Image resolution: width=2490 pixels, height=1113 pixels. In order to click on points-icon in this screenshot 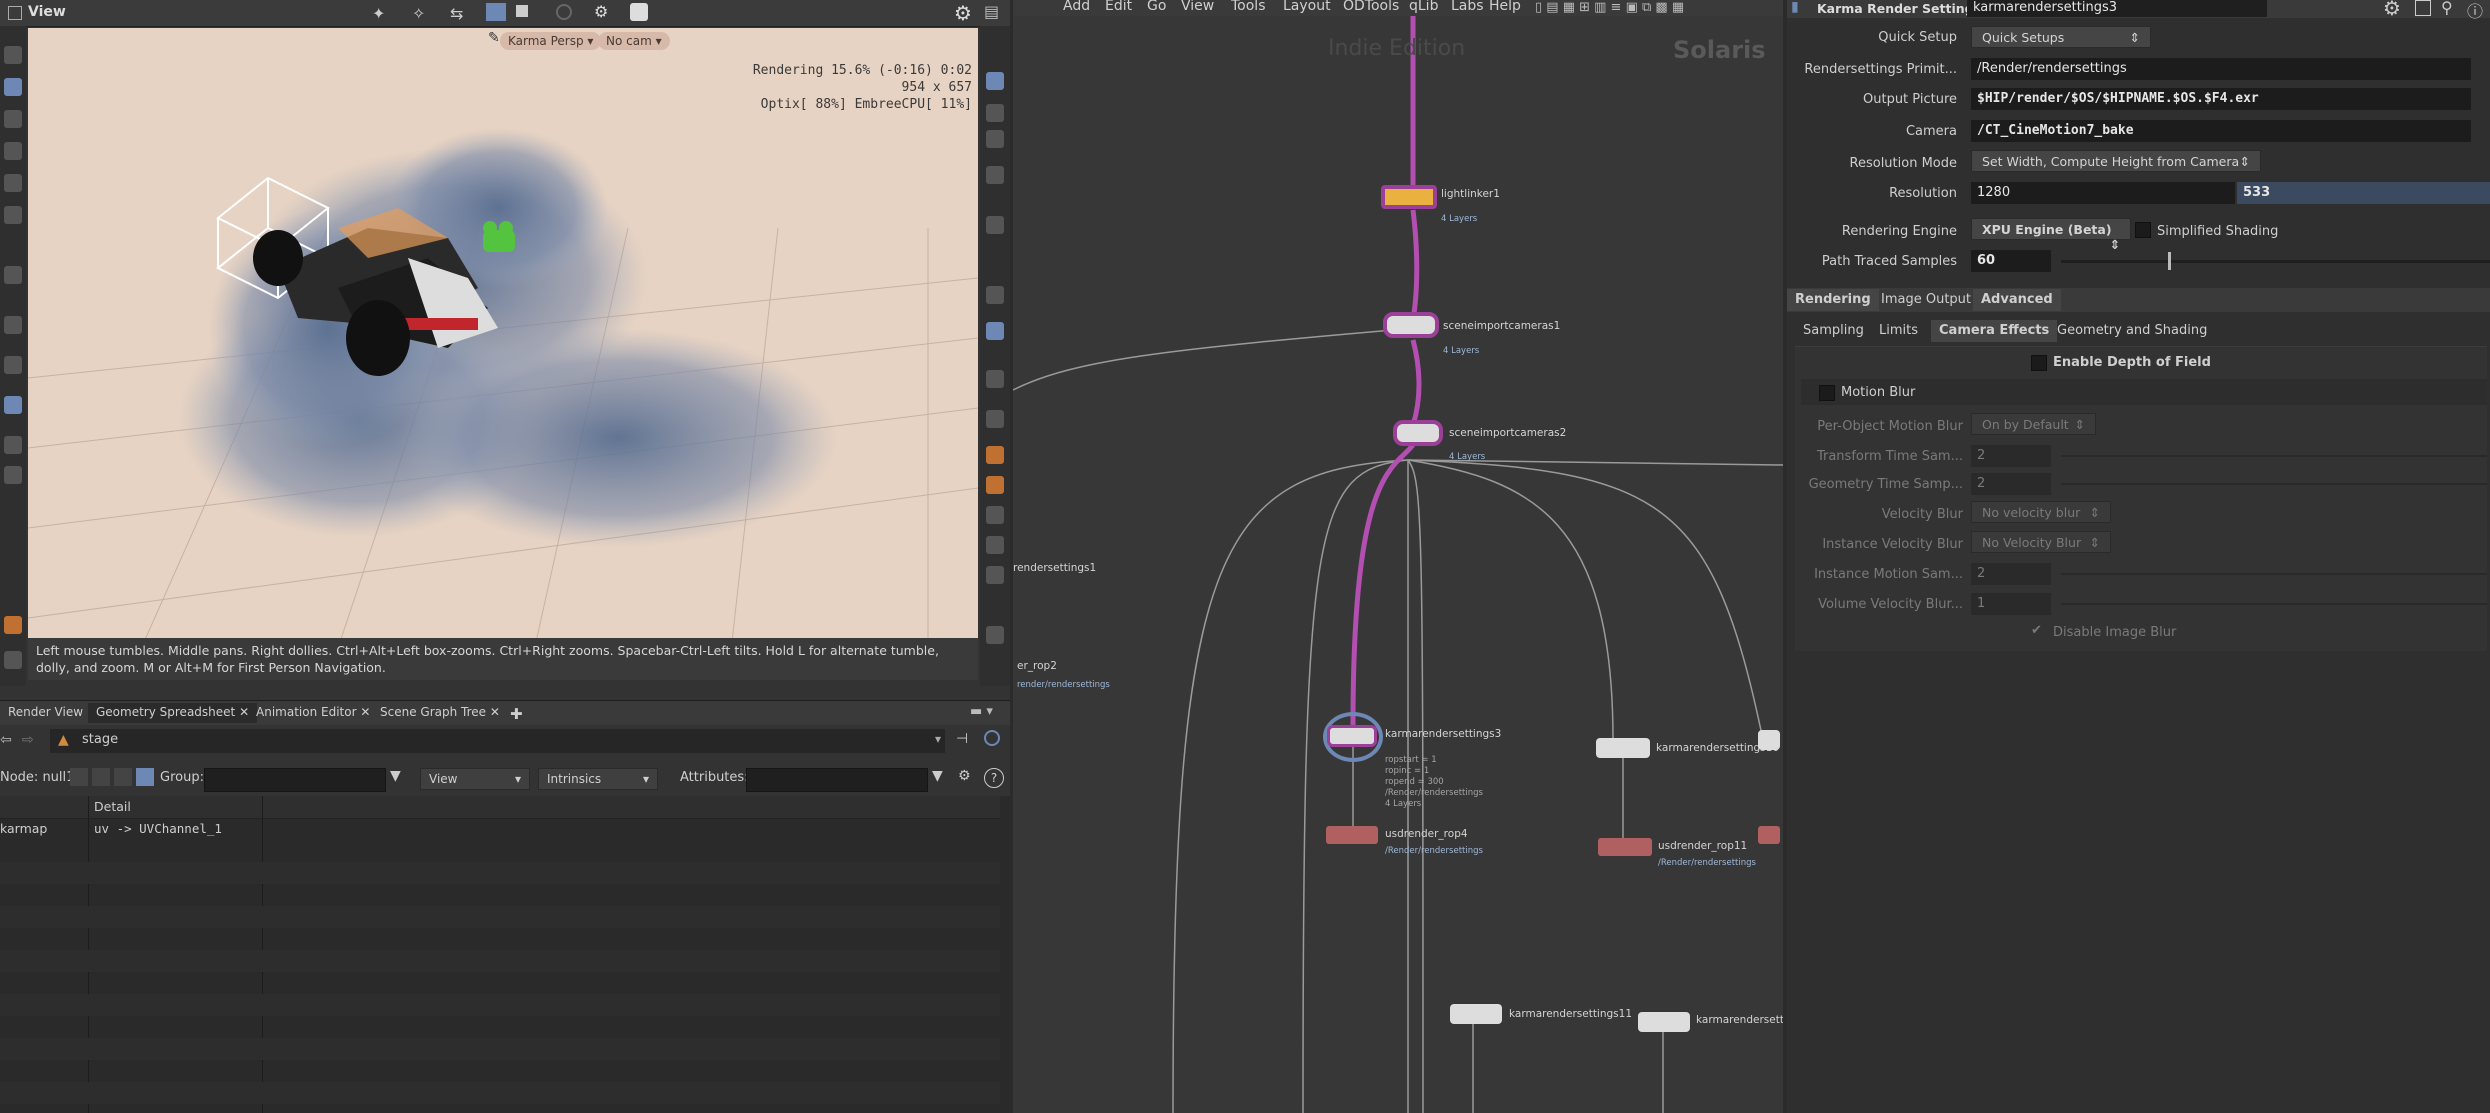, I will do `click(79, 777)`.